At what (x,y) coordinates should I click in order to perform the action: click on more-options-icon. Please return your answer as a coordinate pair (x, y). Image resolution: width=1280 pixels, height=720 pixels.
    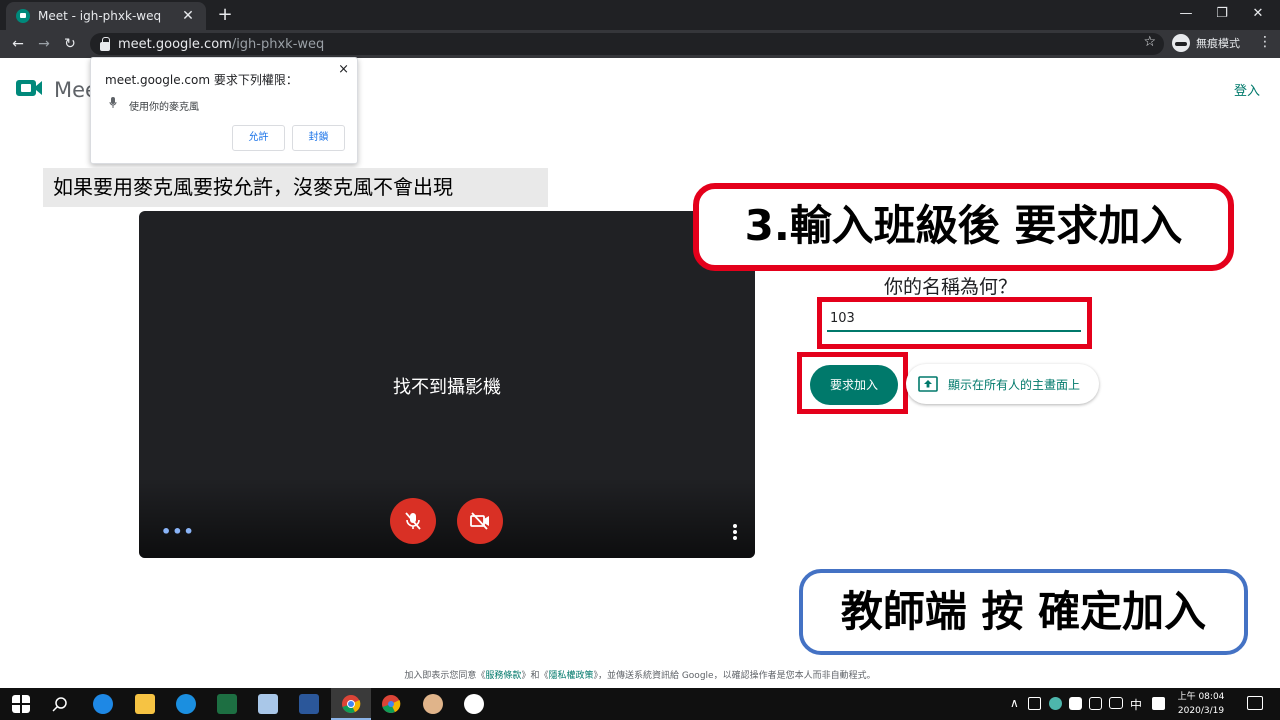
    Looking at the image, I should click on (735, 533).